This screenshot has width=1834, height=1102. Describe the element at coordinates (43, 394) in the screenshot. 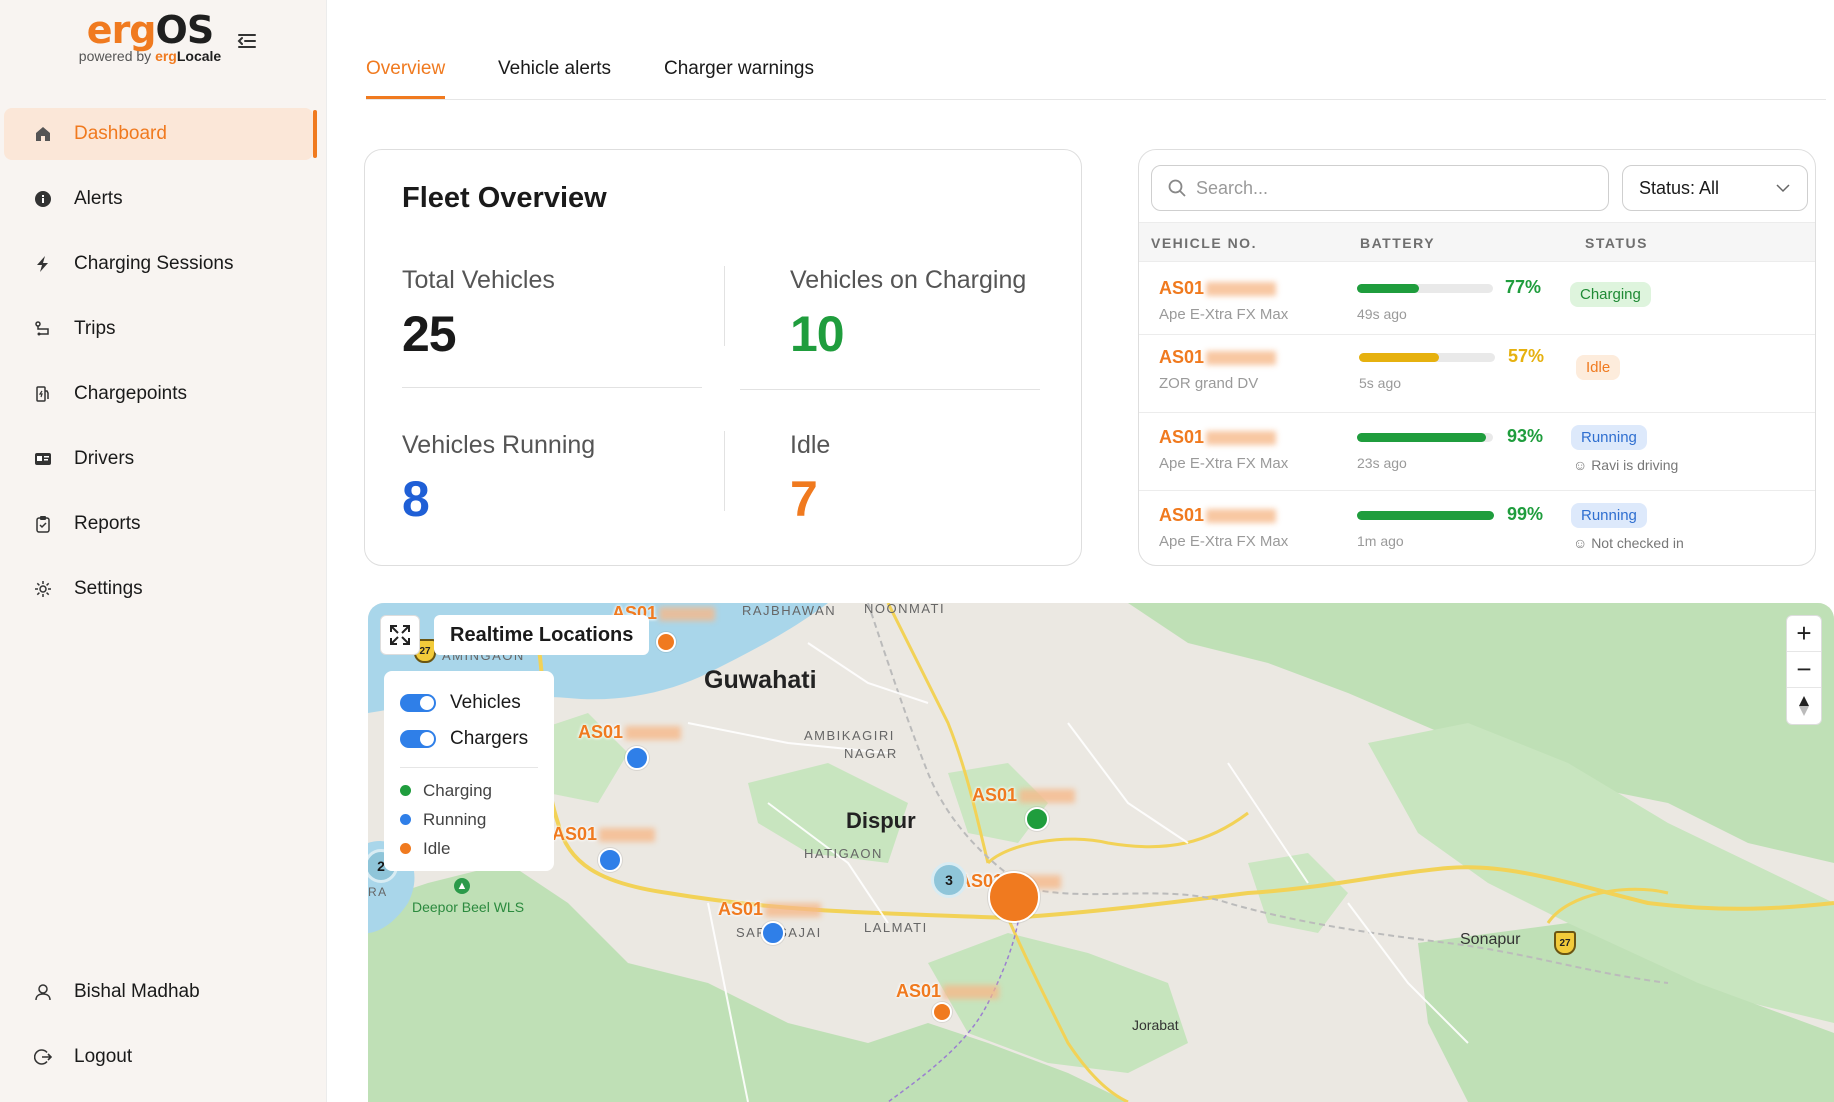

I see `fuel-station-icon` at that location.